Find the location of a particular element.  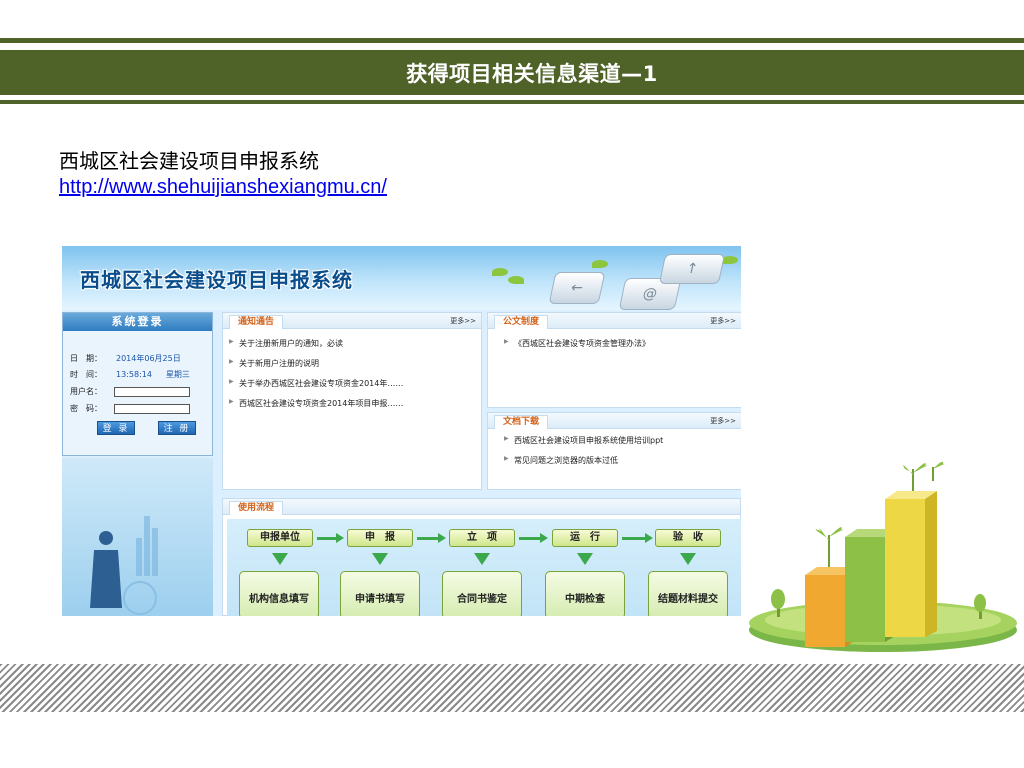

header-band: 获得项目相关信息渠道—1 is located at coordinates (512, 72).